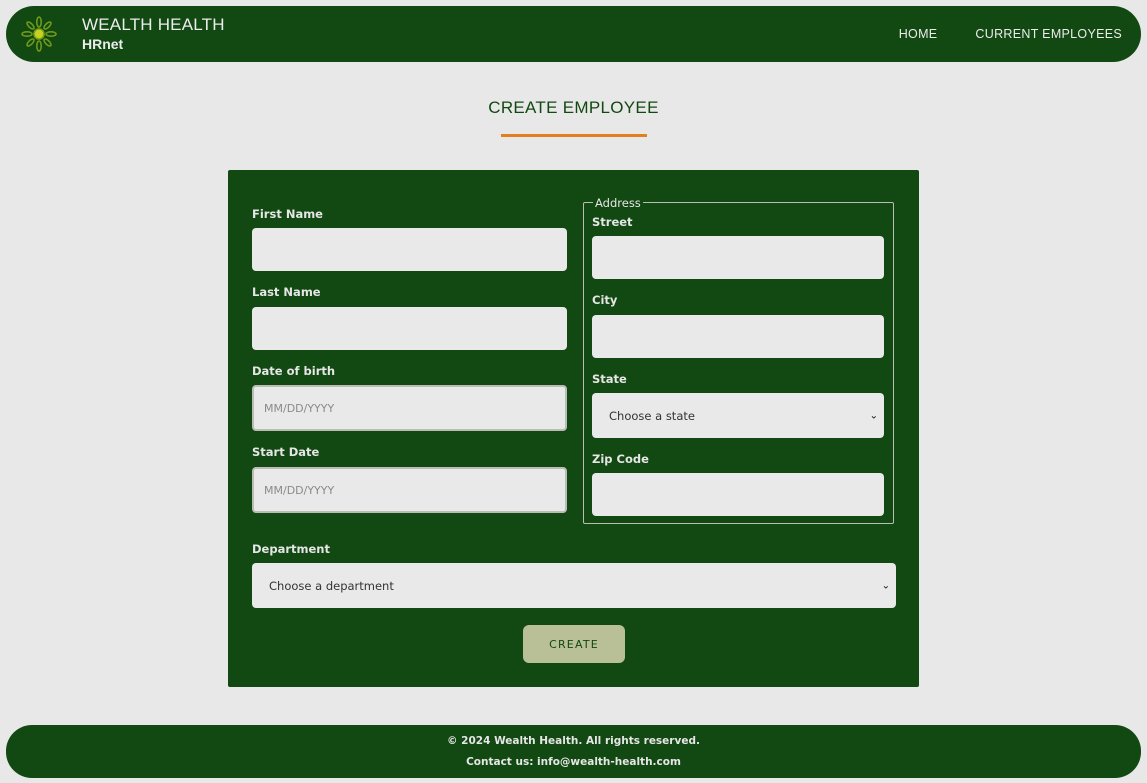  Describe the element at coordinates (738, 257) in the screenshot. I see `street-input` at that location.